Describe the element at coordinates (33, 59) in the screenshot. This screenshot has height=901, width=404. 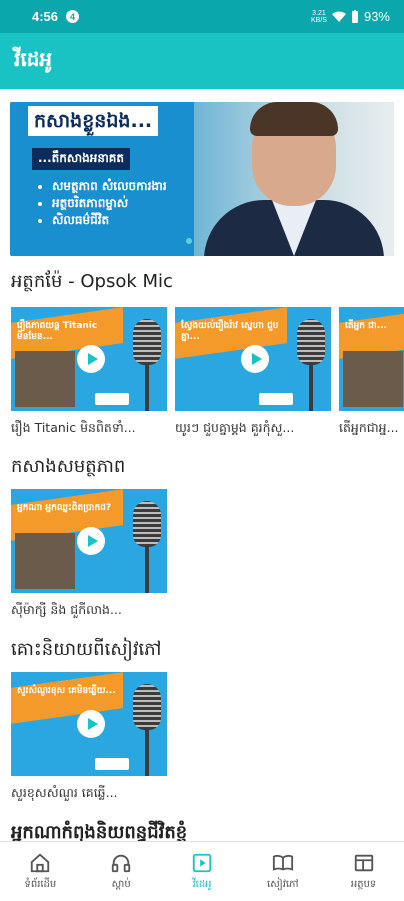
I see `page-title: វីដេអូ` at that location.